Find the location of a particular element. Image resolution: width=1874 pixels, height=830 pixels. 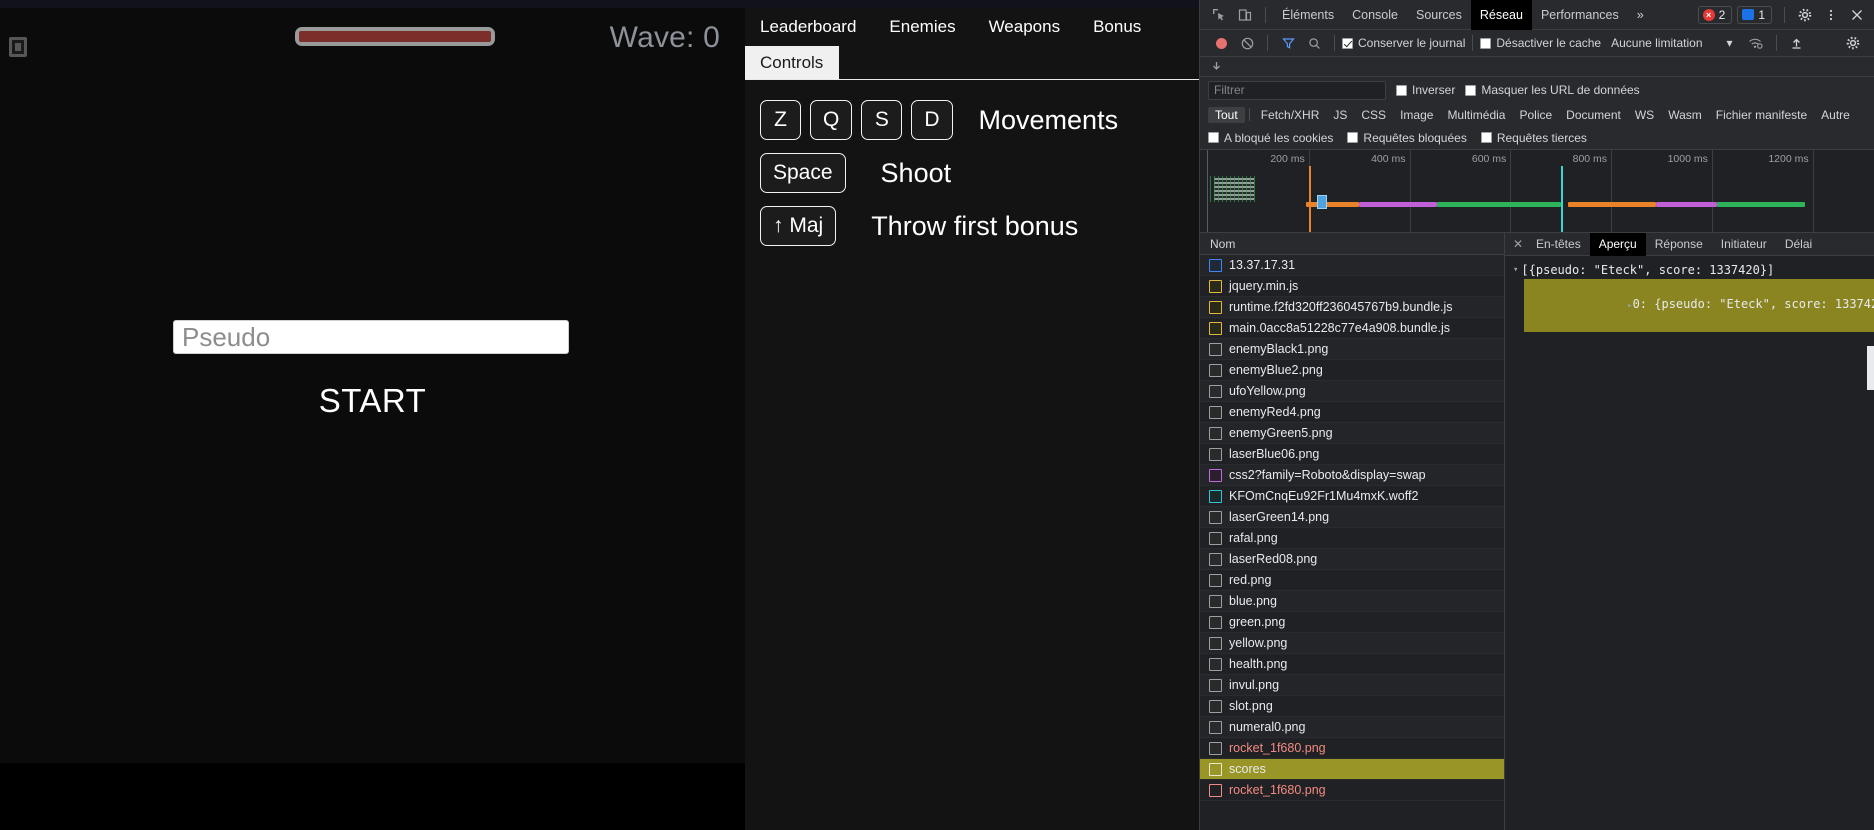

tab-leaderboard: Leaderboard is located at coordinates (808, 27).